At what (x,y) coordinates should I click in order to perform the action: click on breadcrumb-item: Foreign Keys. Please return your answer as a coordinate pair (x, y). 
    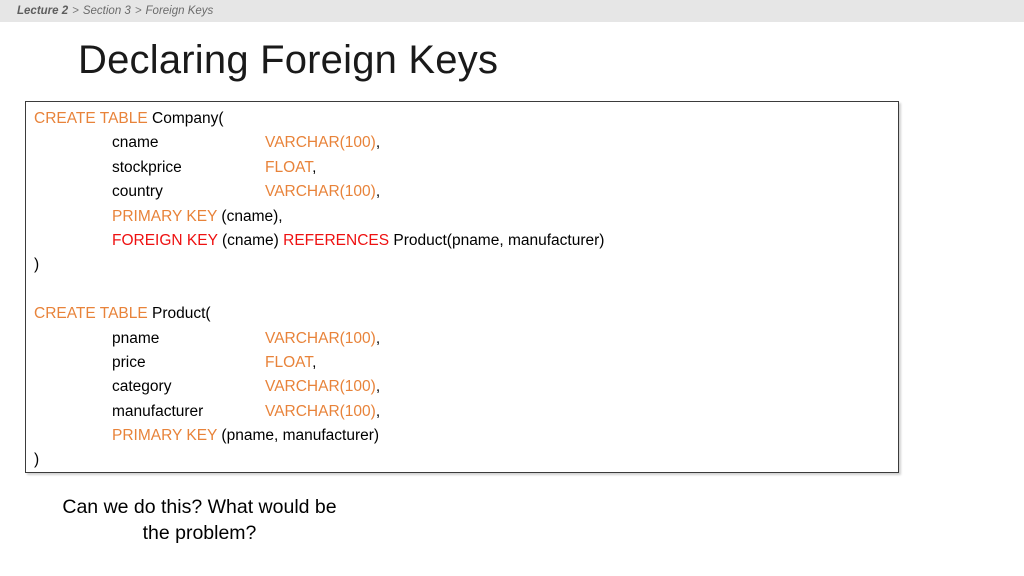
    Looking at the image, I should click on (180, 11).